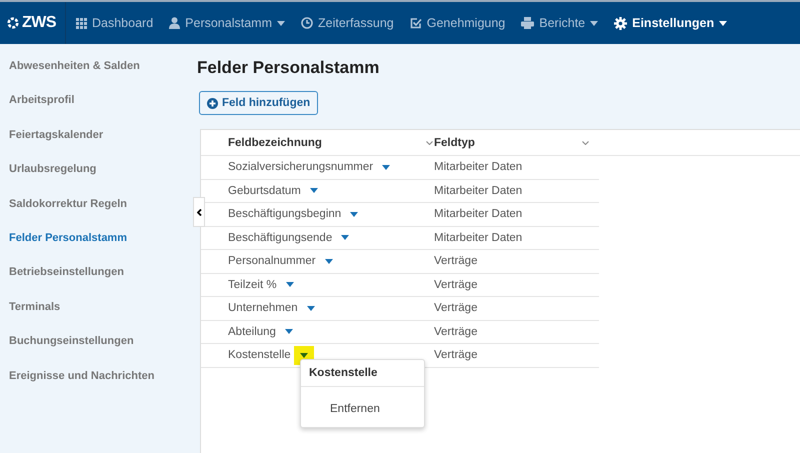 This screenshot has width=800, height=453. What do you see at coordinates (68, 204) in the screenshot?
I see `sidebar-item: Saldokorrektur Regeln` at bounding box center [68, 204].